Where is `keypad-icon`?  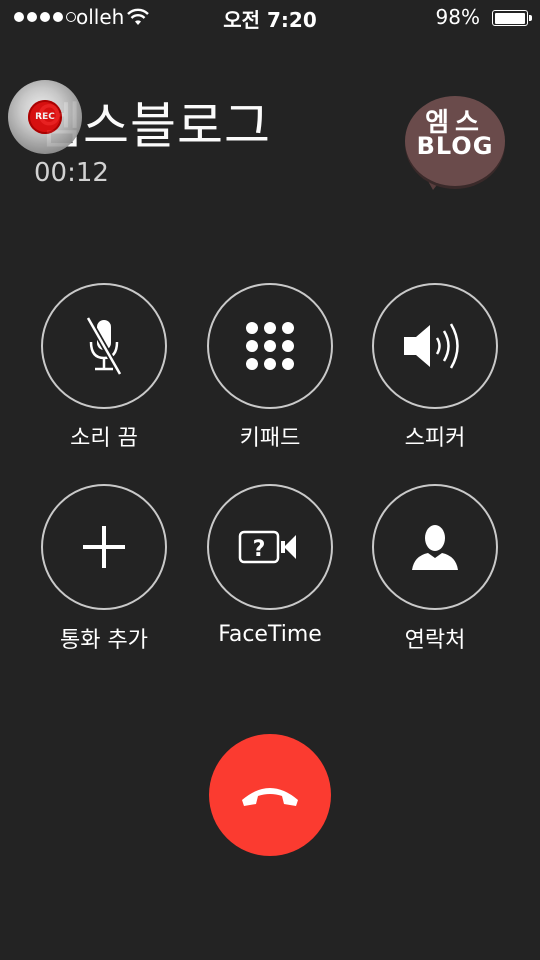
keypad-icon is located at coordinates (270, 346).